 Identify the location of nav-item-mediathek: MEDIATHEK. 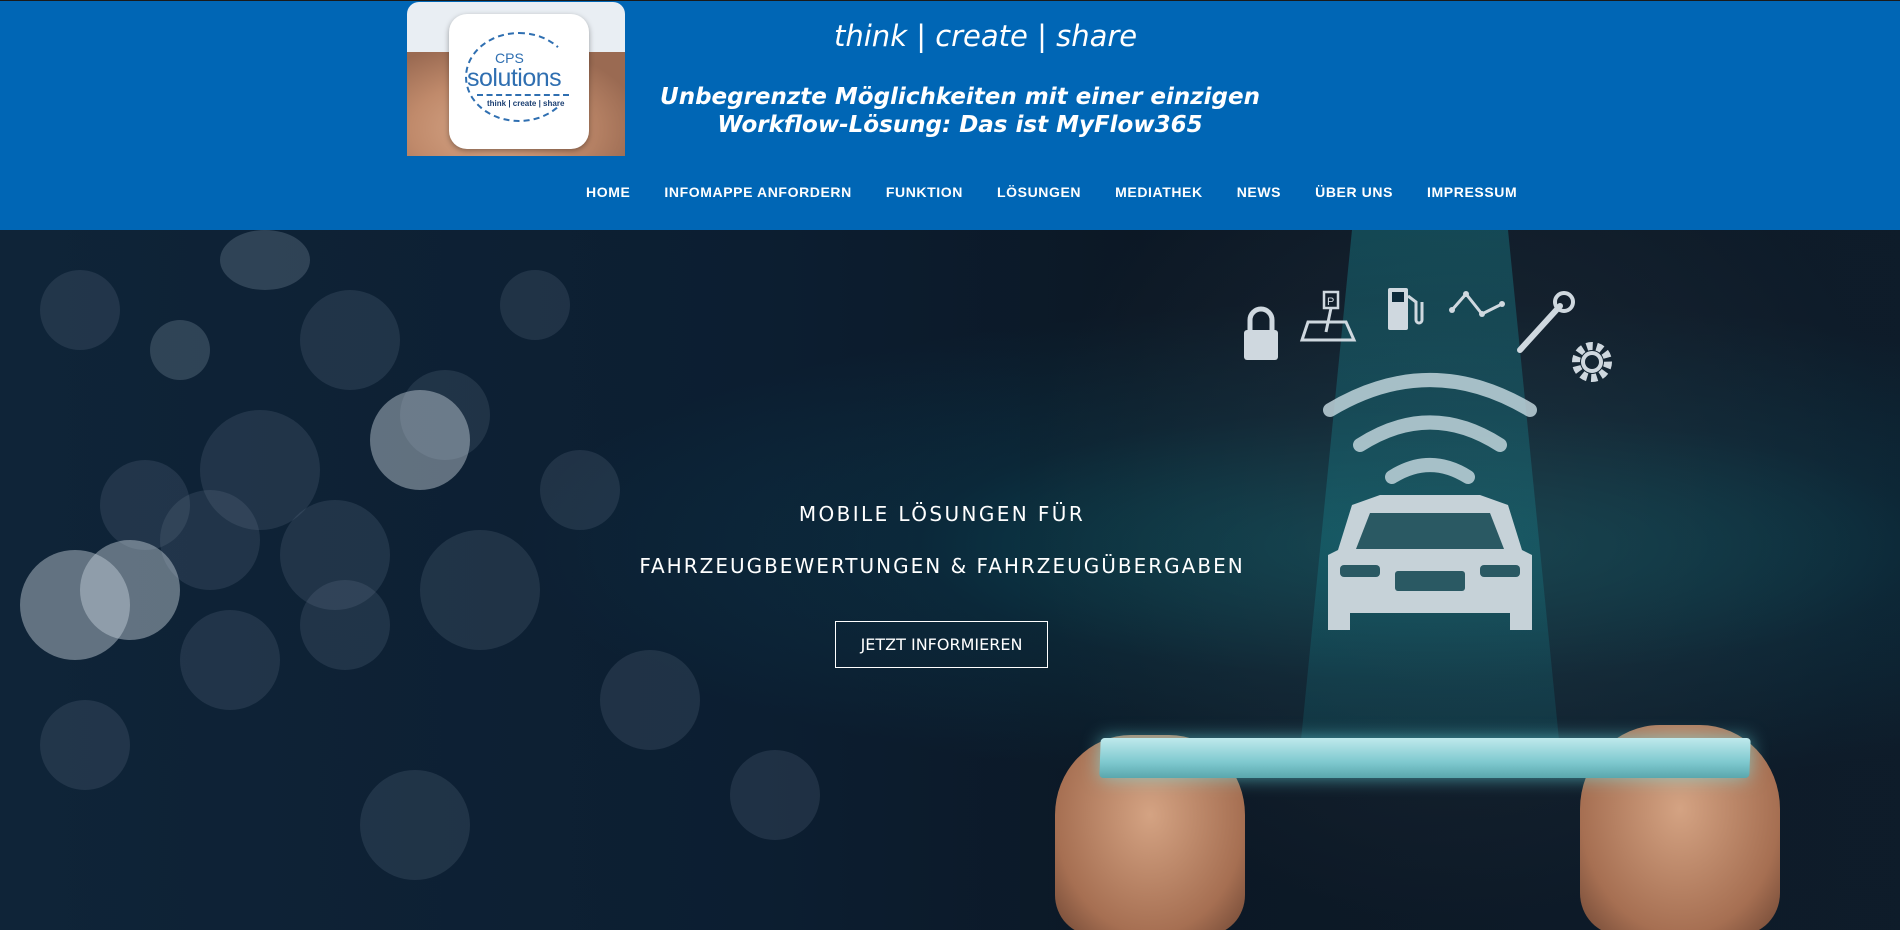
(1159, 192).